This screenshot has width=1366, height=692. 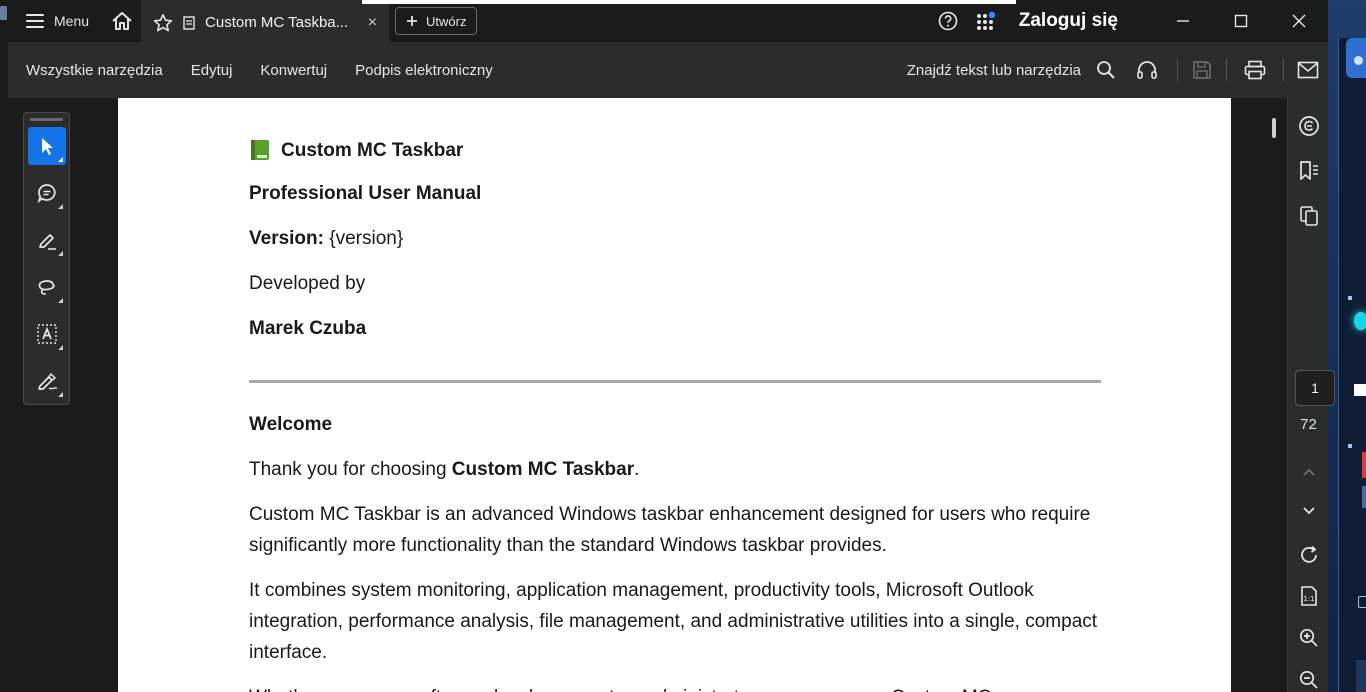 I want to click on desktop-widget-icon, so click(x=1356, y=58).